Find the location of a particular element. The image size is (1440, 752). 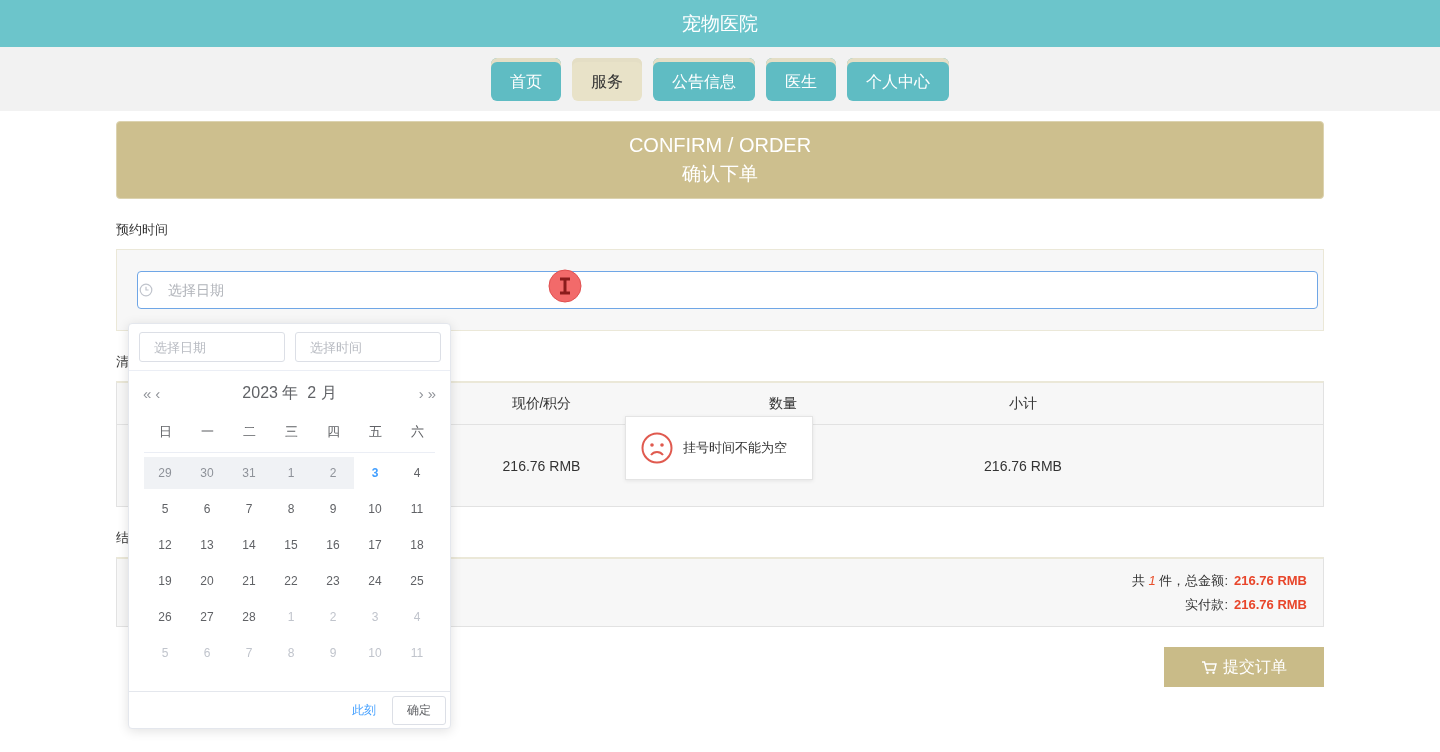

cart-icon is located at coordinates (1209, 667).